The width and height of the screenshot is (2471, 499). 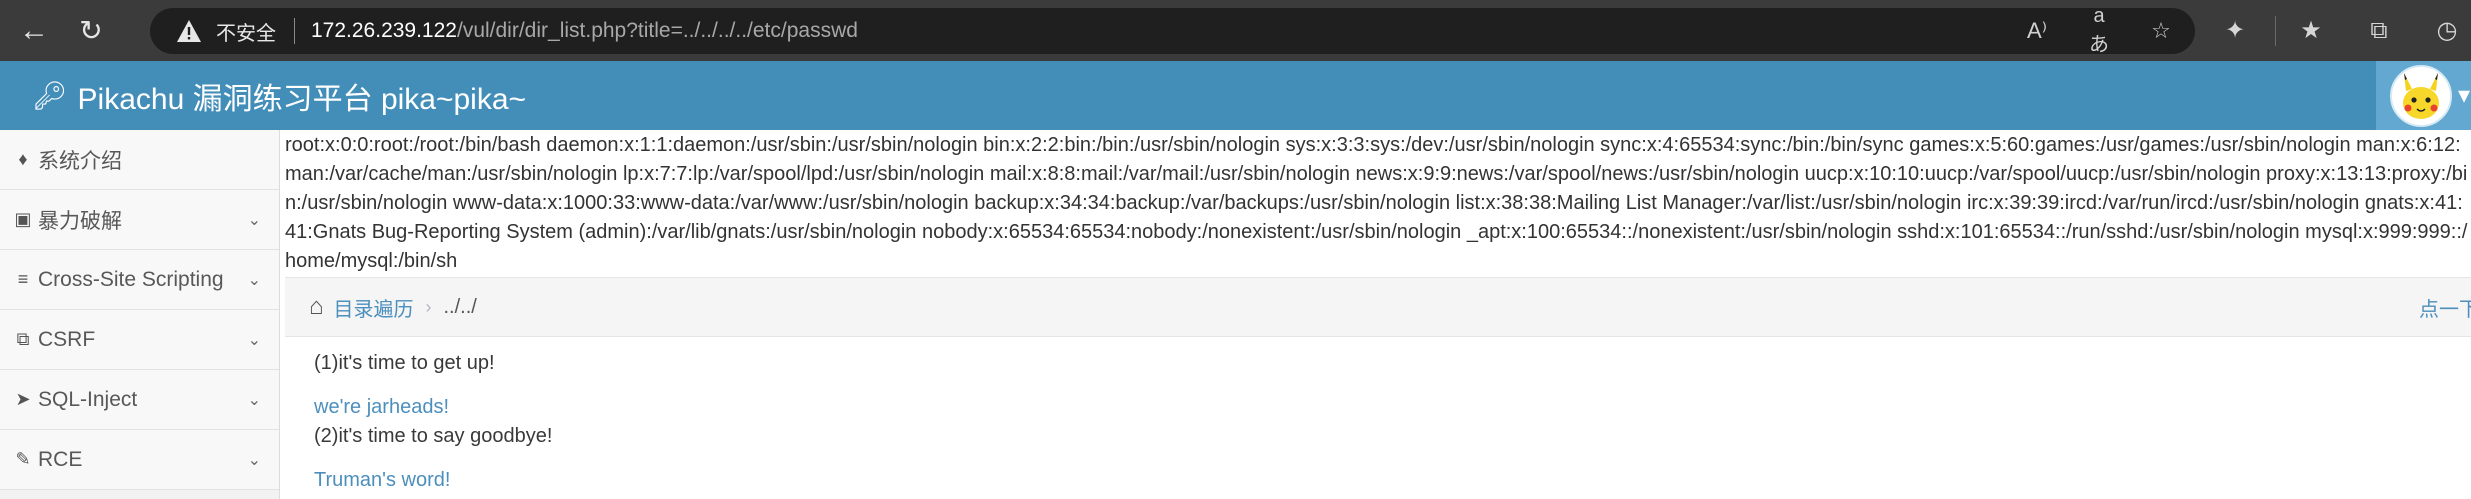 What do you see at coordinates (88, 399) in the screenshot?
I see `sidebar-item-label: SQL-Inject` at bounding box center [88, 399].